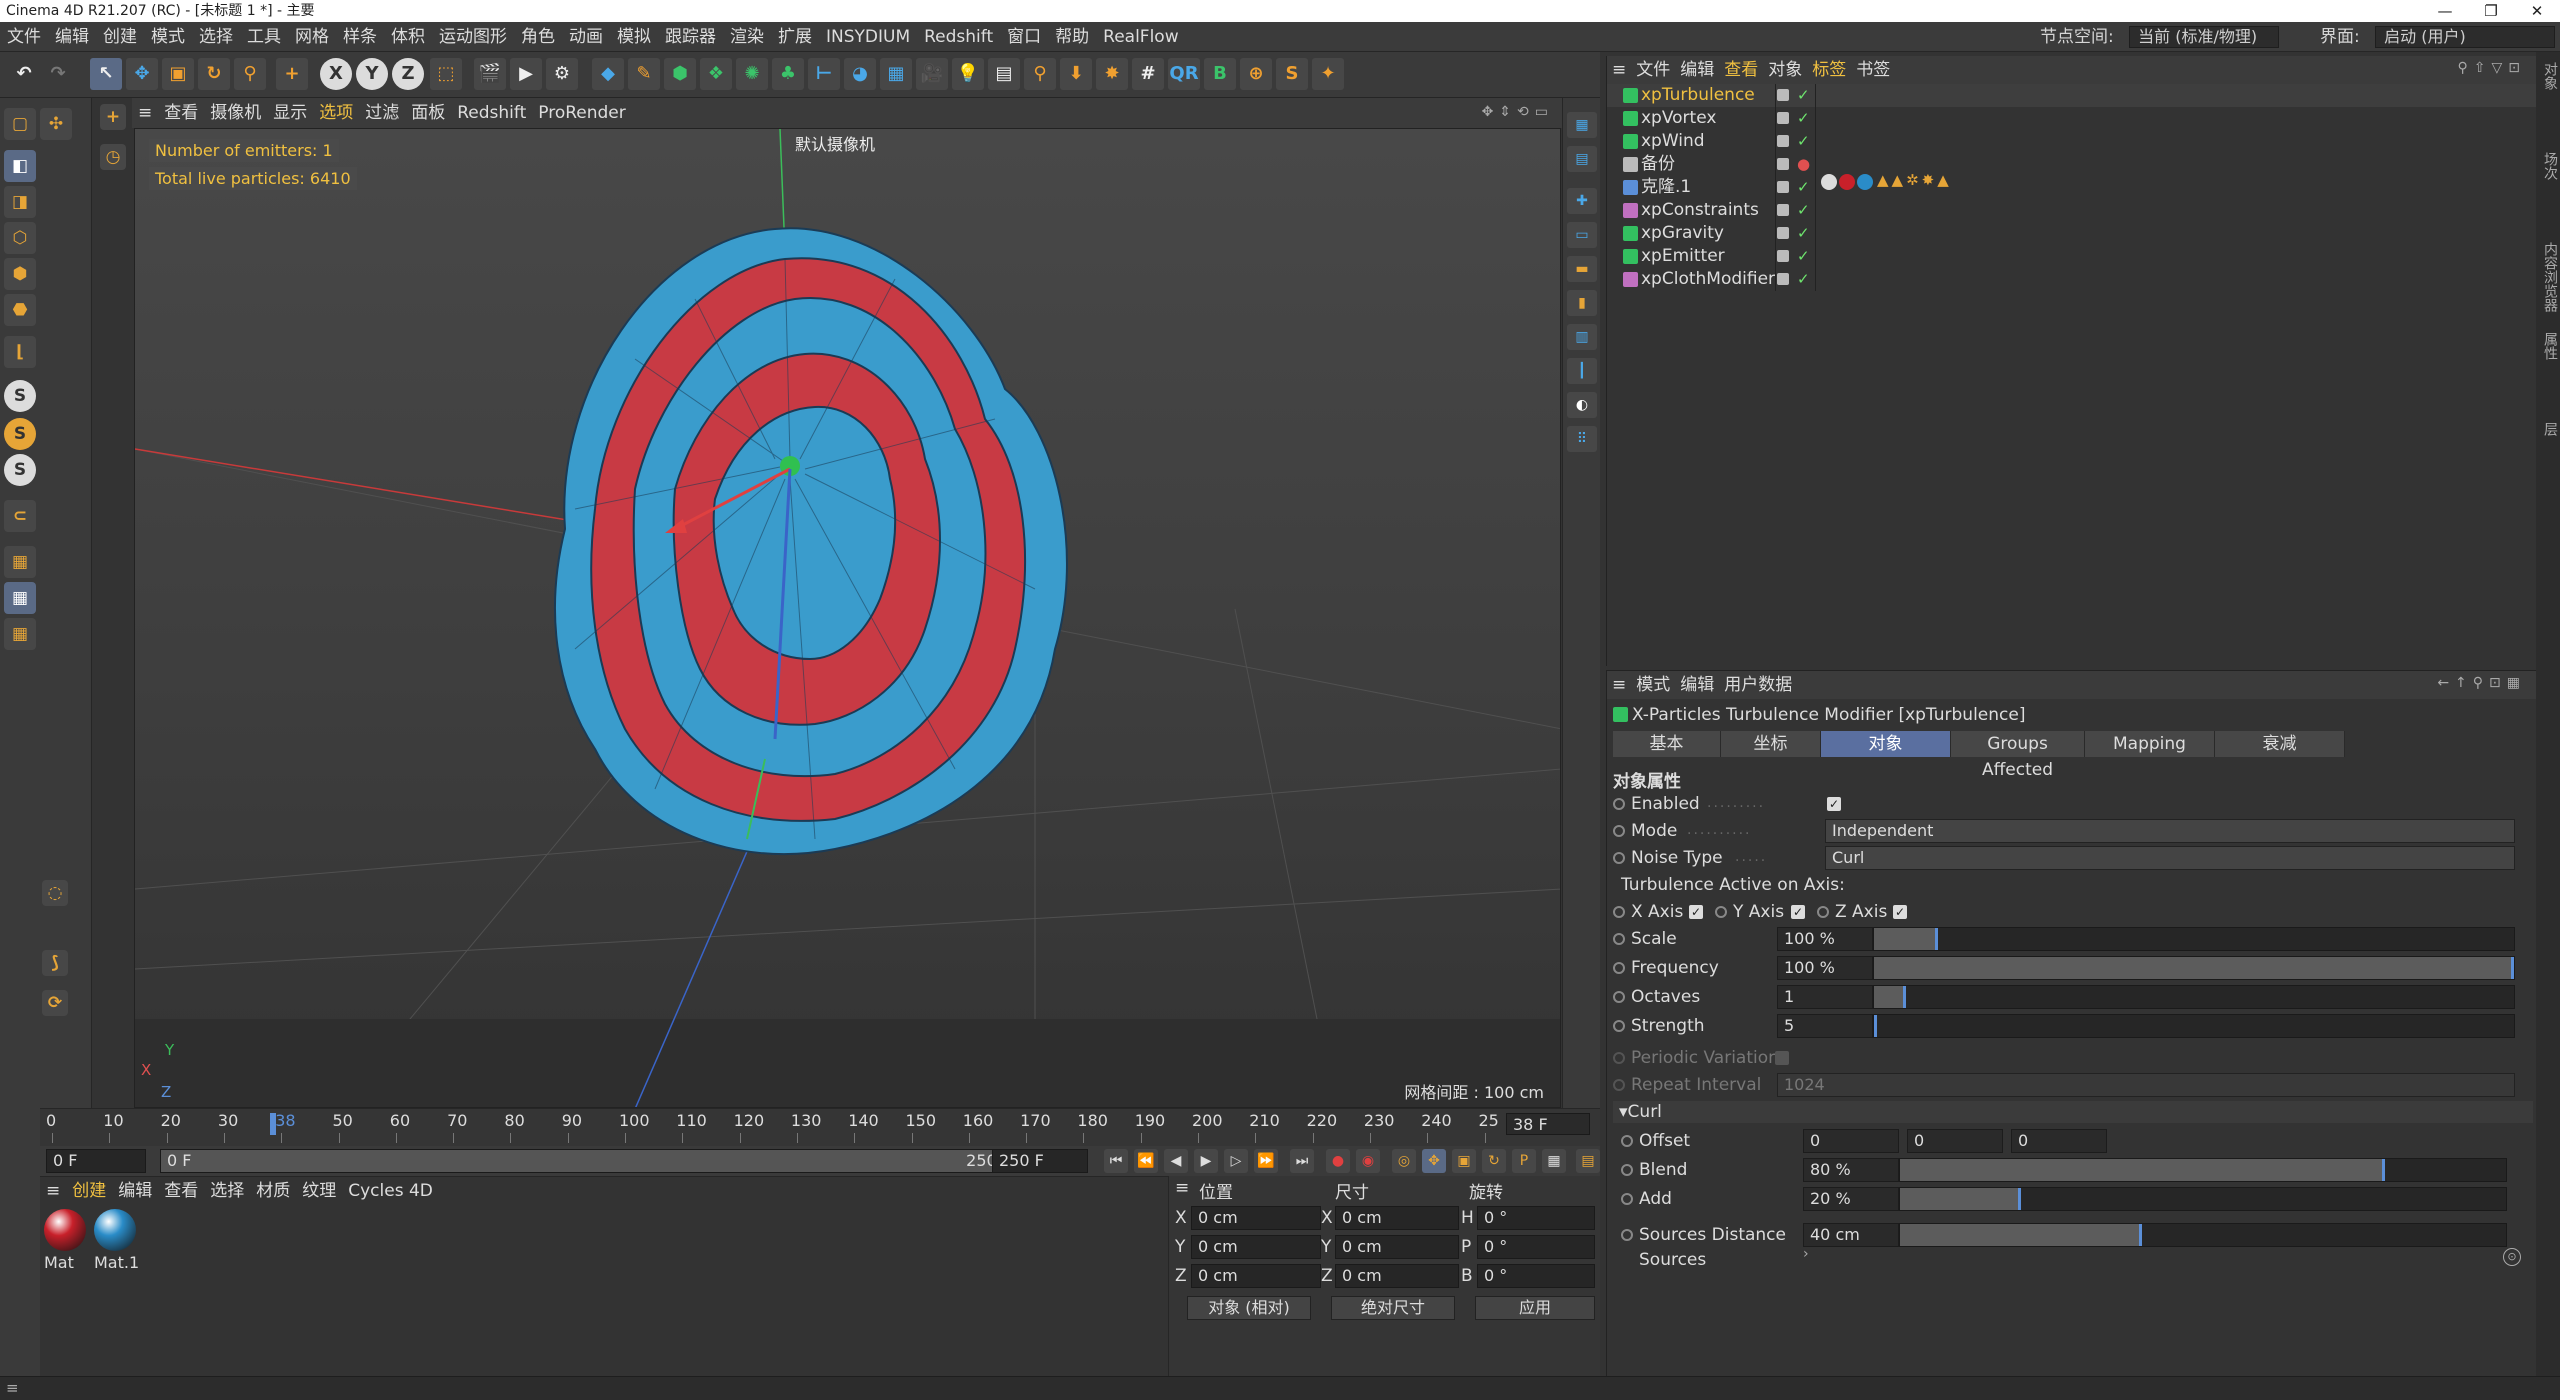 The width and height of the screenshot is (2560, 1400). I want to click on sources_distance-slider, so click(2203, 1235).